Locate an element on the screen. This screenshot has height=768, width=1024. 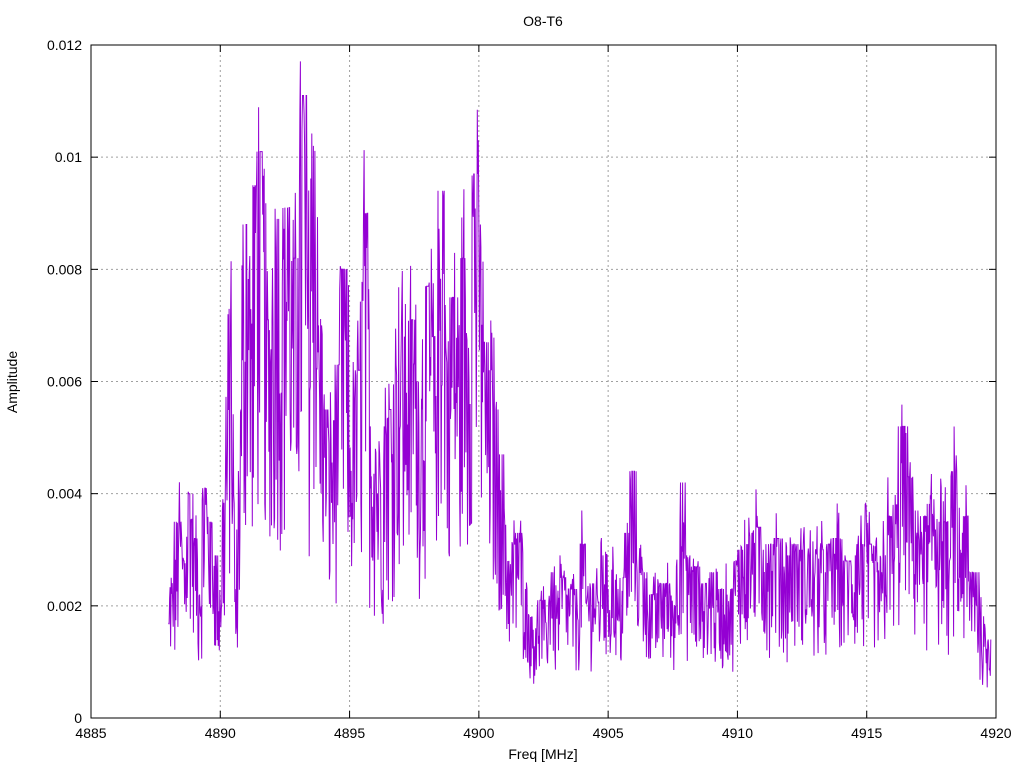
x-axis-label: Freq [MHz] is located at coordinates (542, 754).